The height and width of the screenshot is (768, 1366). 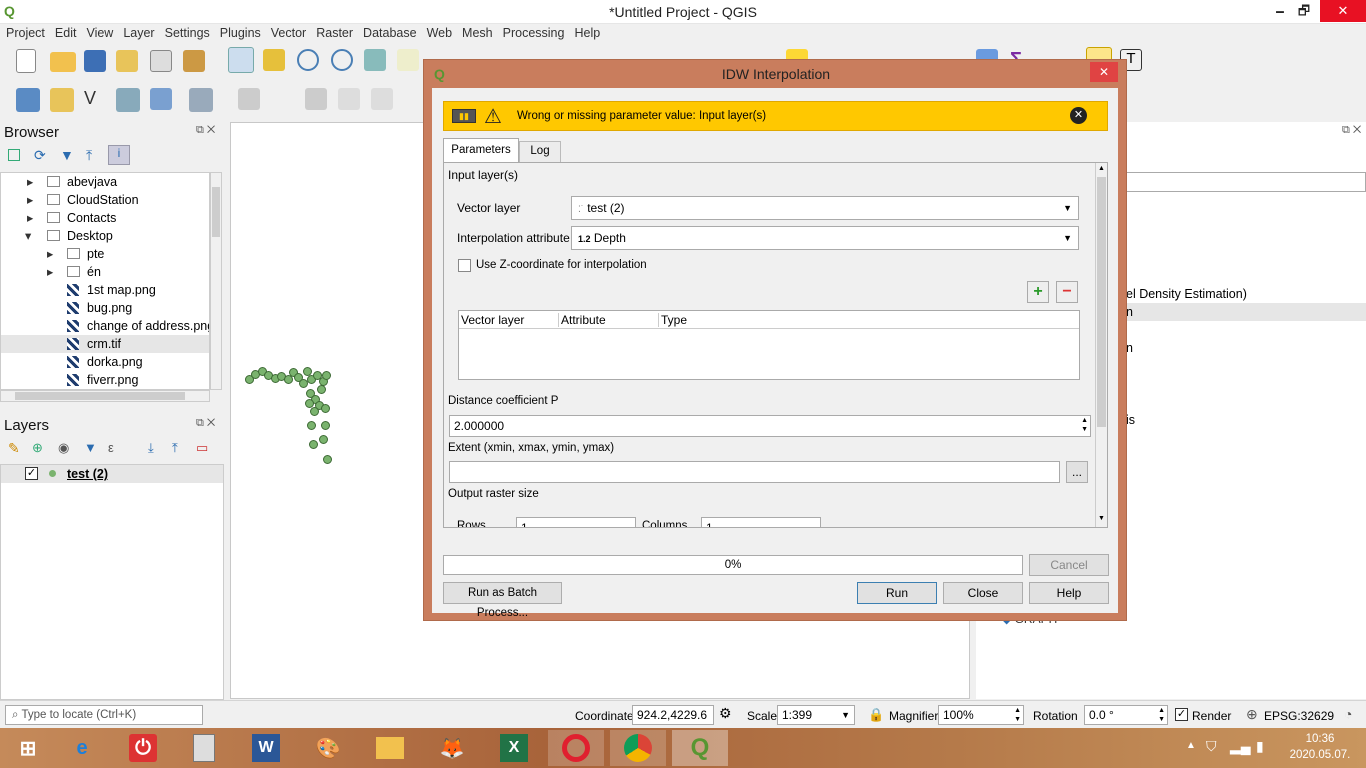 I want to click on tree-item: ▸ én, so click(x=105, y=272).